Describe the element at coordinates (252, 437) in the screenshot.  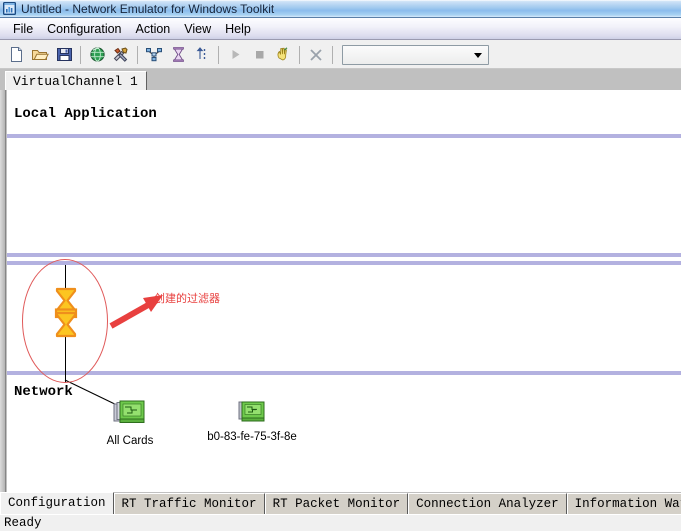
I see `node-label-nic-mac: b0-83-fe-75-3f-8e` at that location.